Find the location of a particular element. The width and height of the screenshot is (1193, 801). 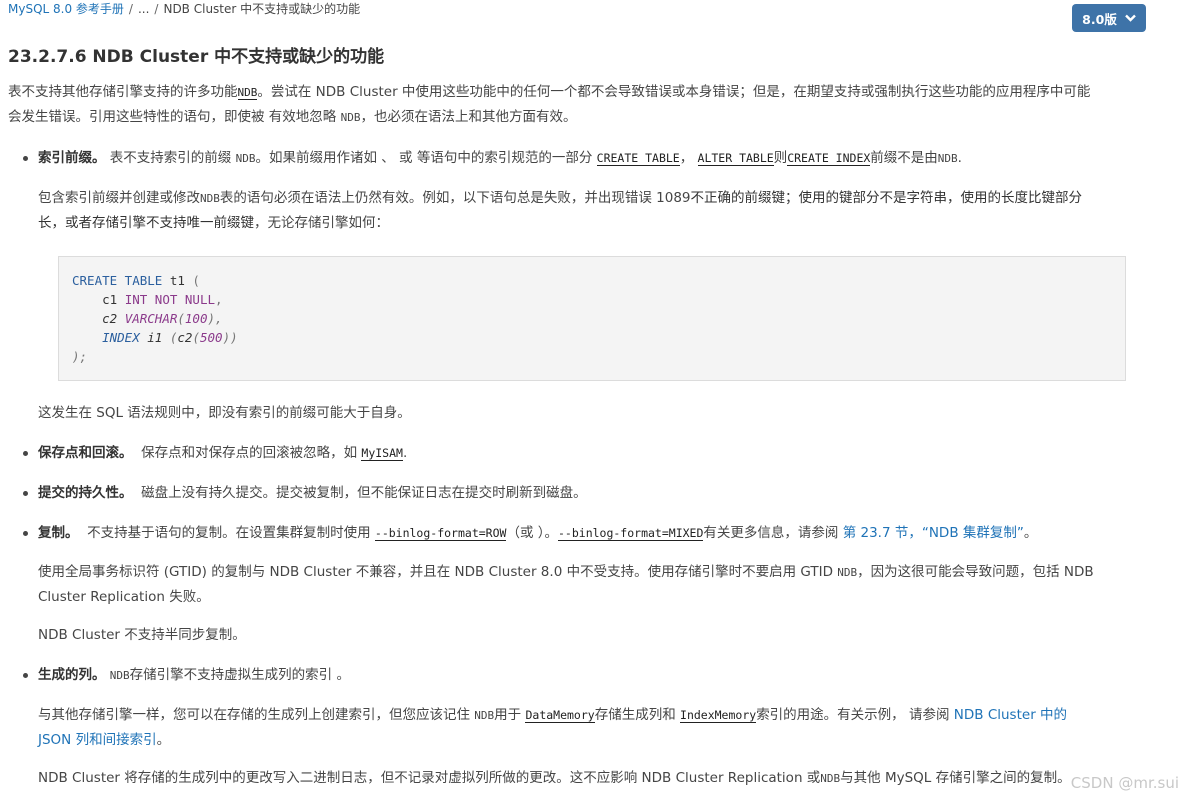

item-text: 不支持基于语句的复制。在设置集群复制时使用 is located at coordinates (231, 533).